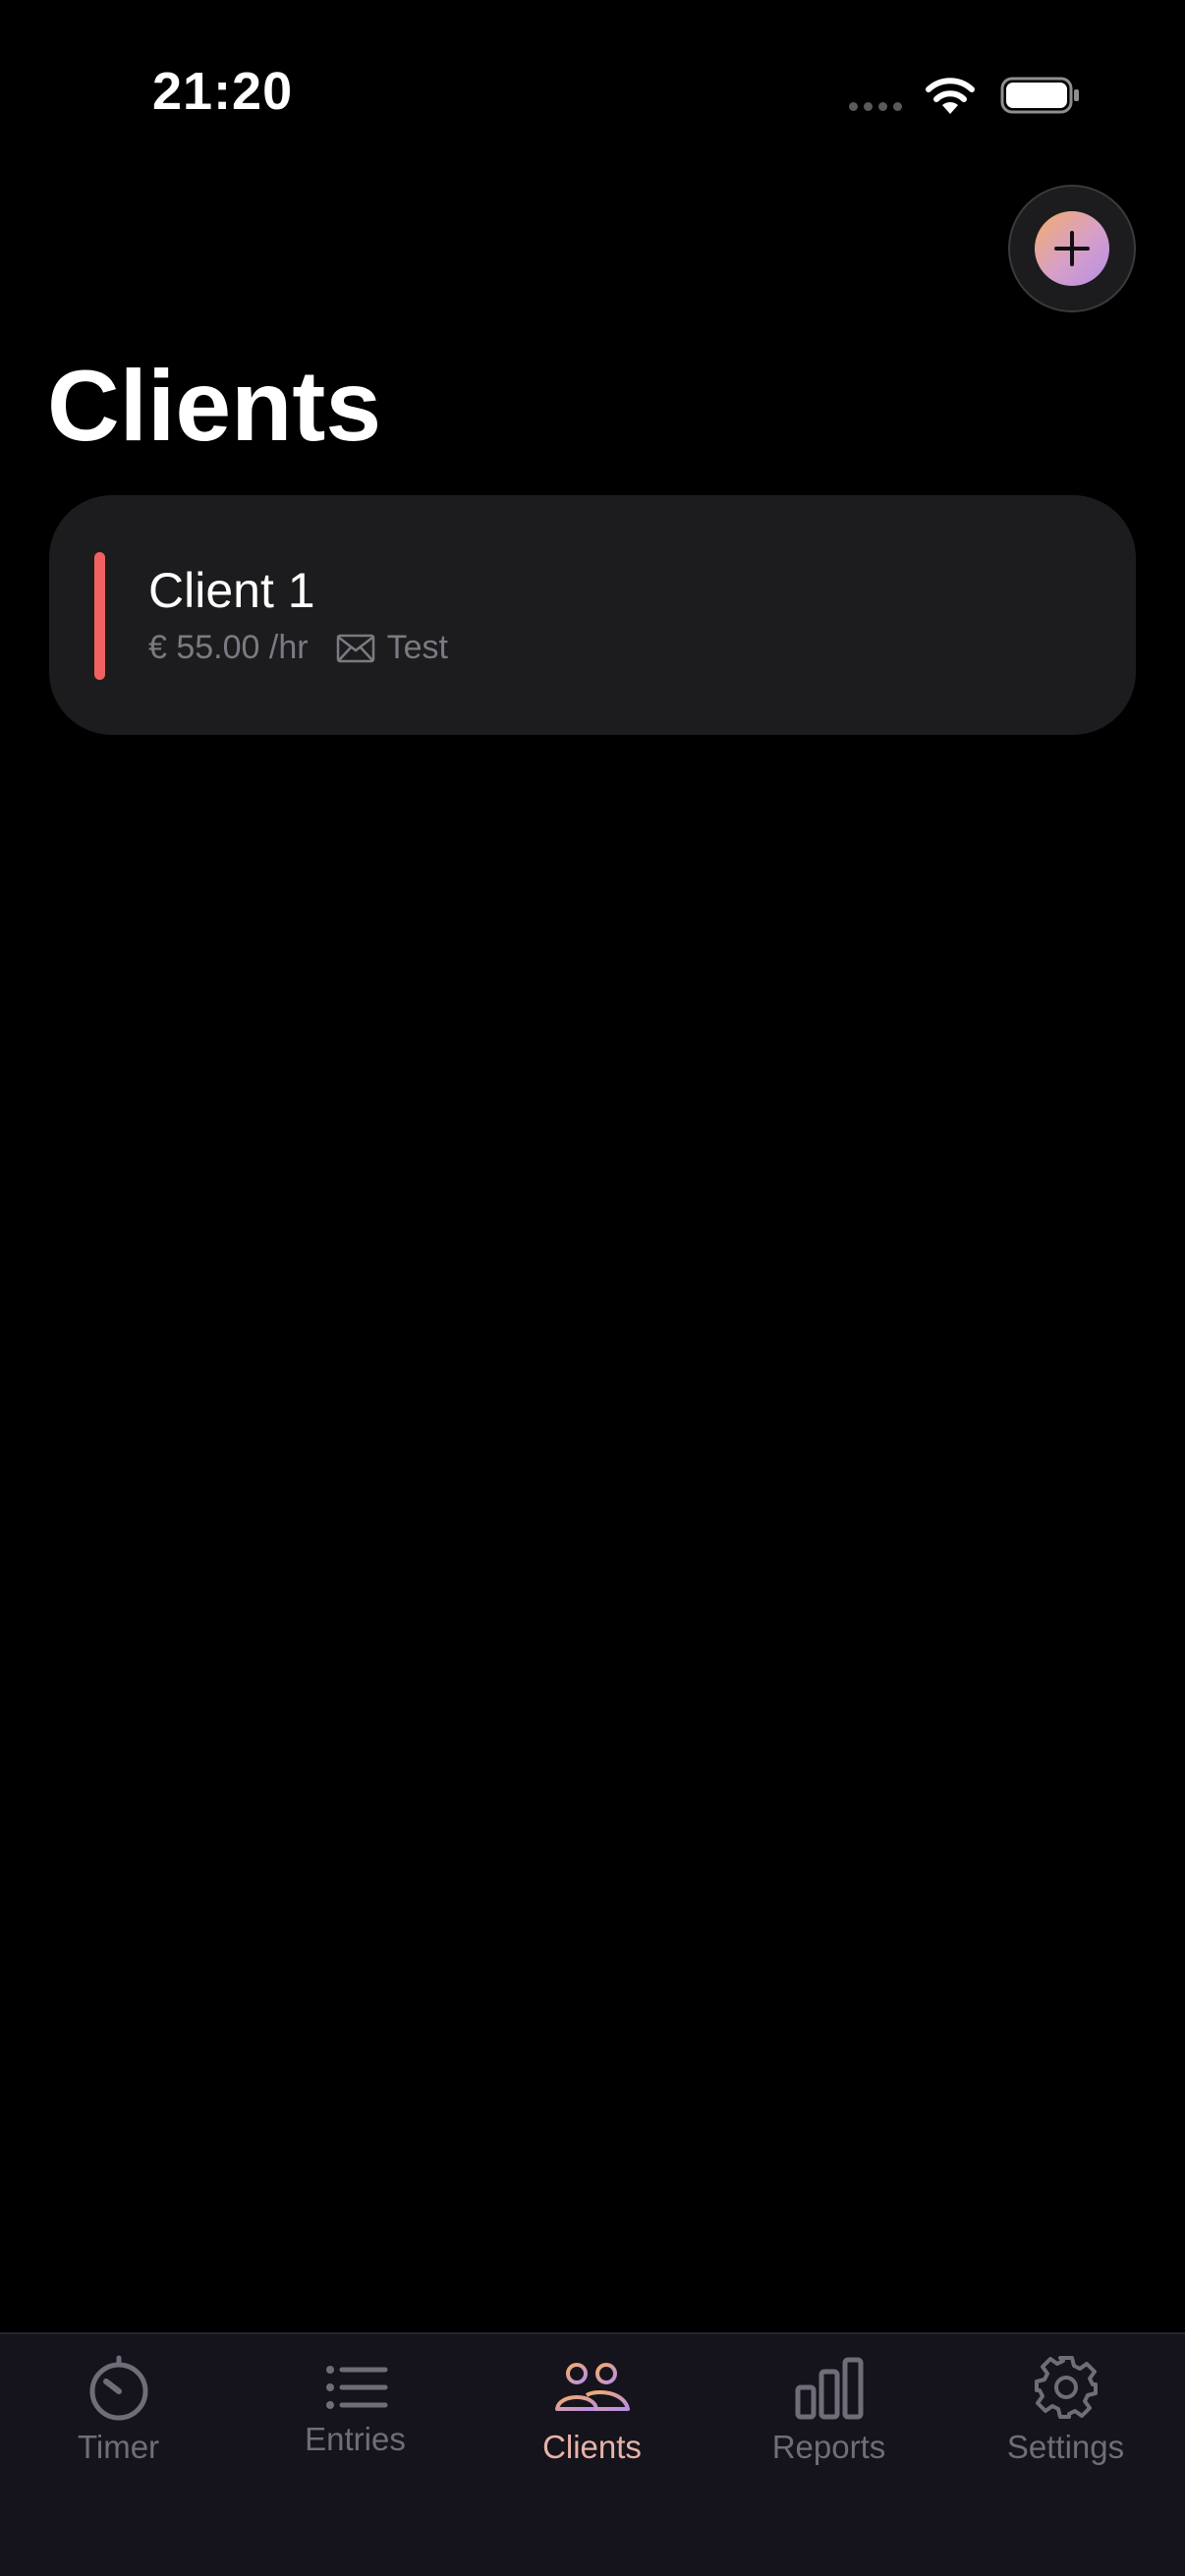 The height and width of the screenshot is (2576, 1185). Describe the element at coordinates (592, 2422) in the screenshot. I see `tab-clients: Clients` at that location.